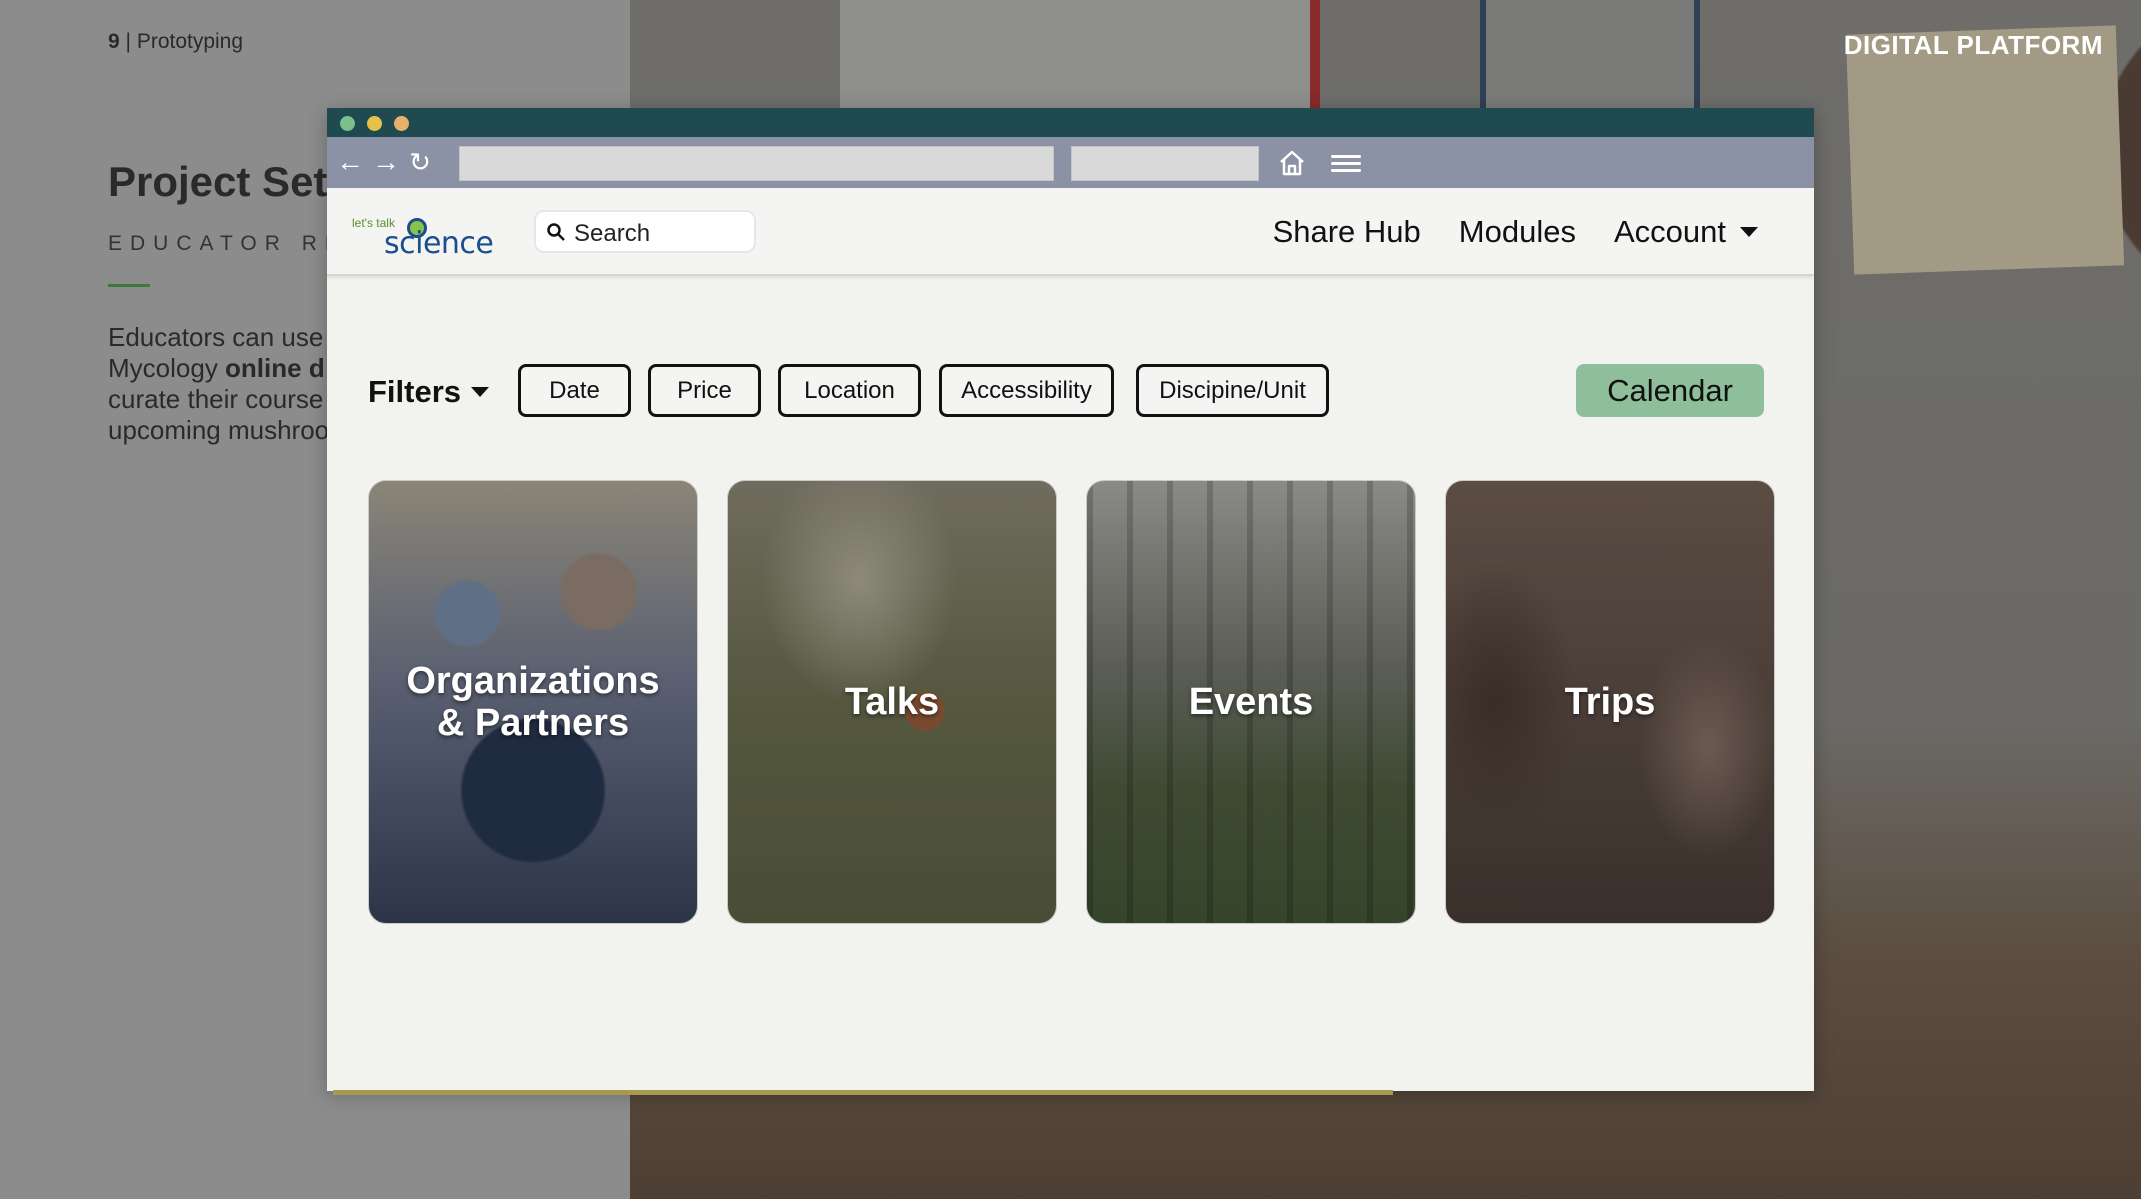 The width and height of the screenshot is (2141, 1199). What do you see at coordinates (1346, 164) in the screenshot?
I see `hamburger-menu-icon` at bounding box center [1346, 164].